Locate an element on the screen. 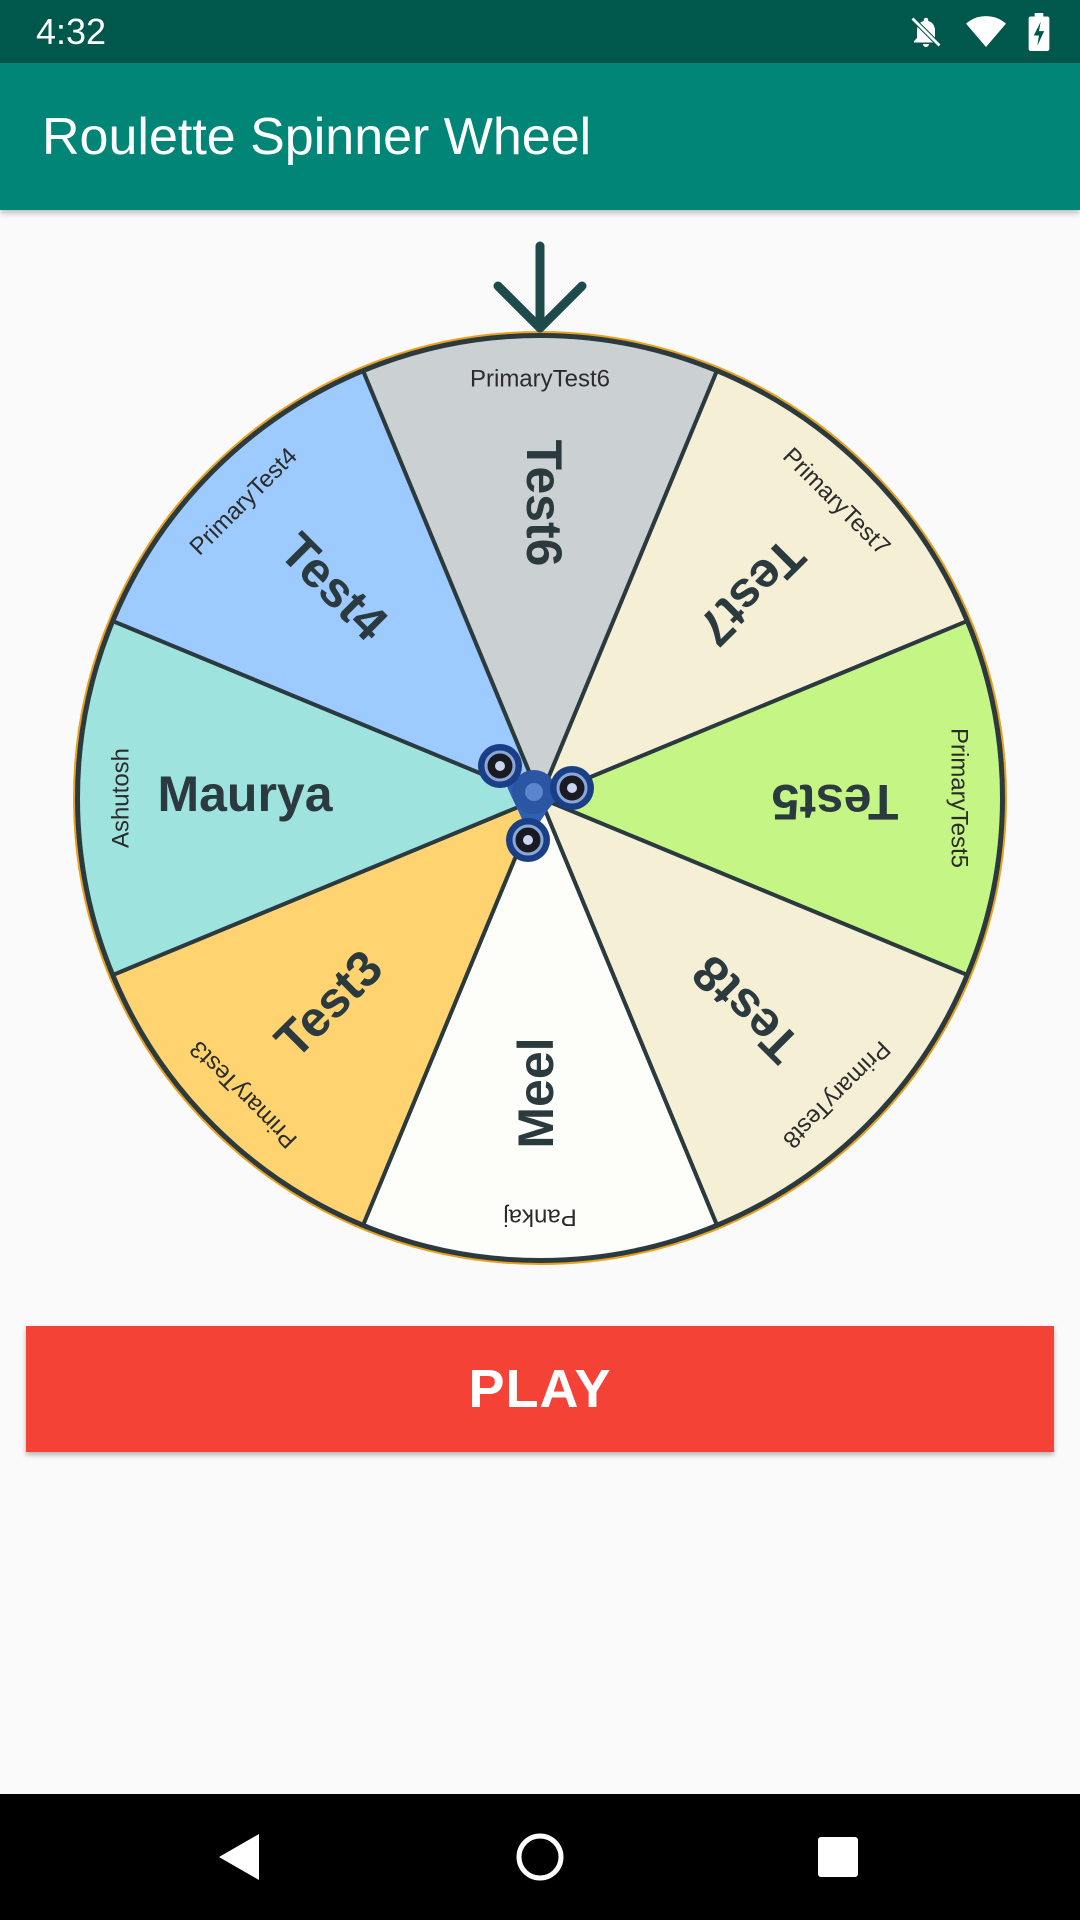 The image size is (1080, 1920). home-icon is located at coordinates (540, 1857).